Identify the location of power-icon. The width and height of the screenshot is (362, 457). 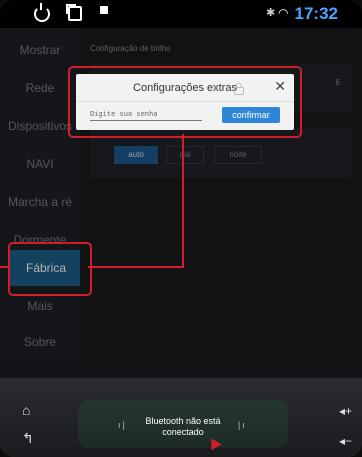
(42, 12).